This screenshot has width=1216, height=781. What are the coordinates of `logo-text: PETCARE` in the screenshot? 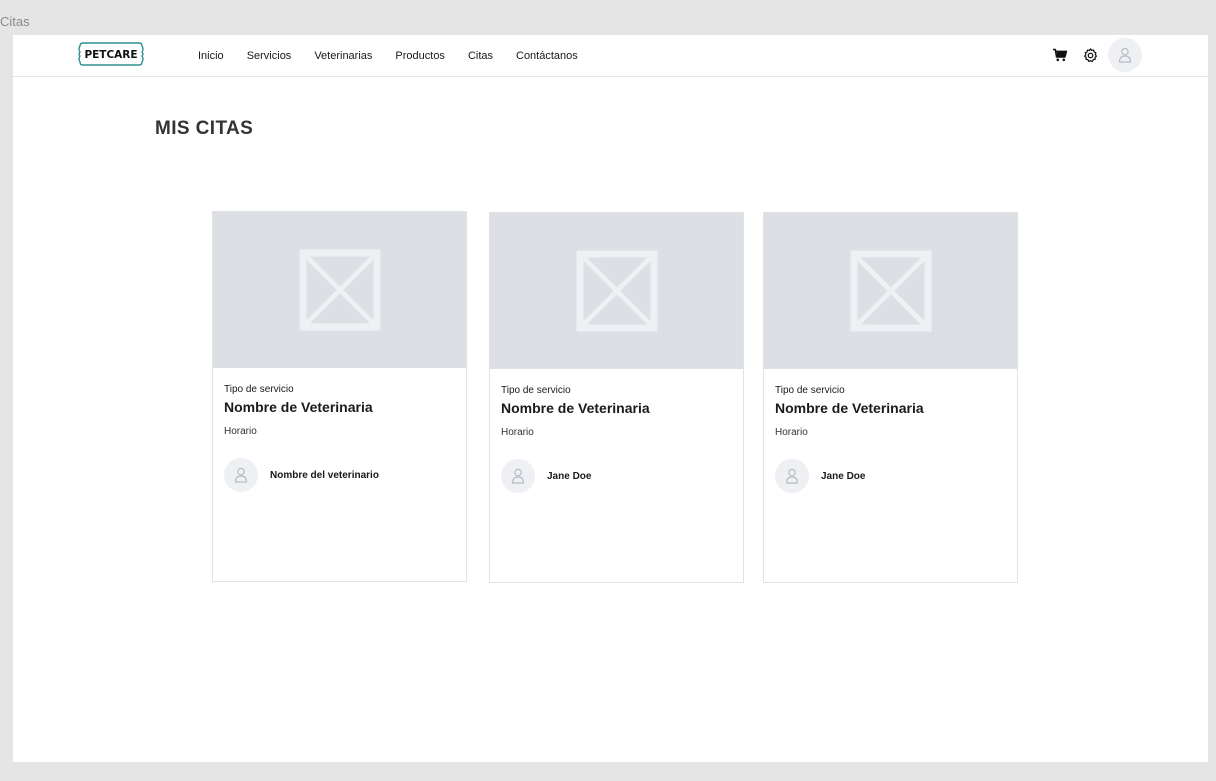 It's located at (110, 55).